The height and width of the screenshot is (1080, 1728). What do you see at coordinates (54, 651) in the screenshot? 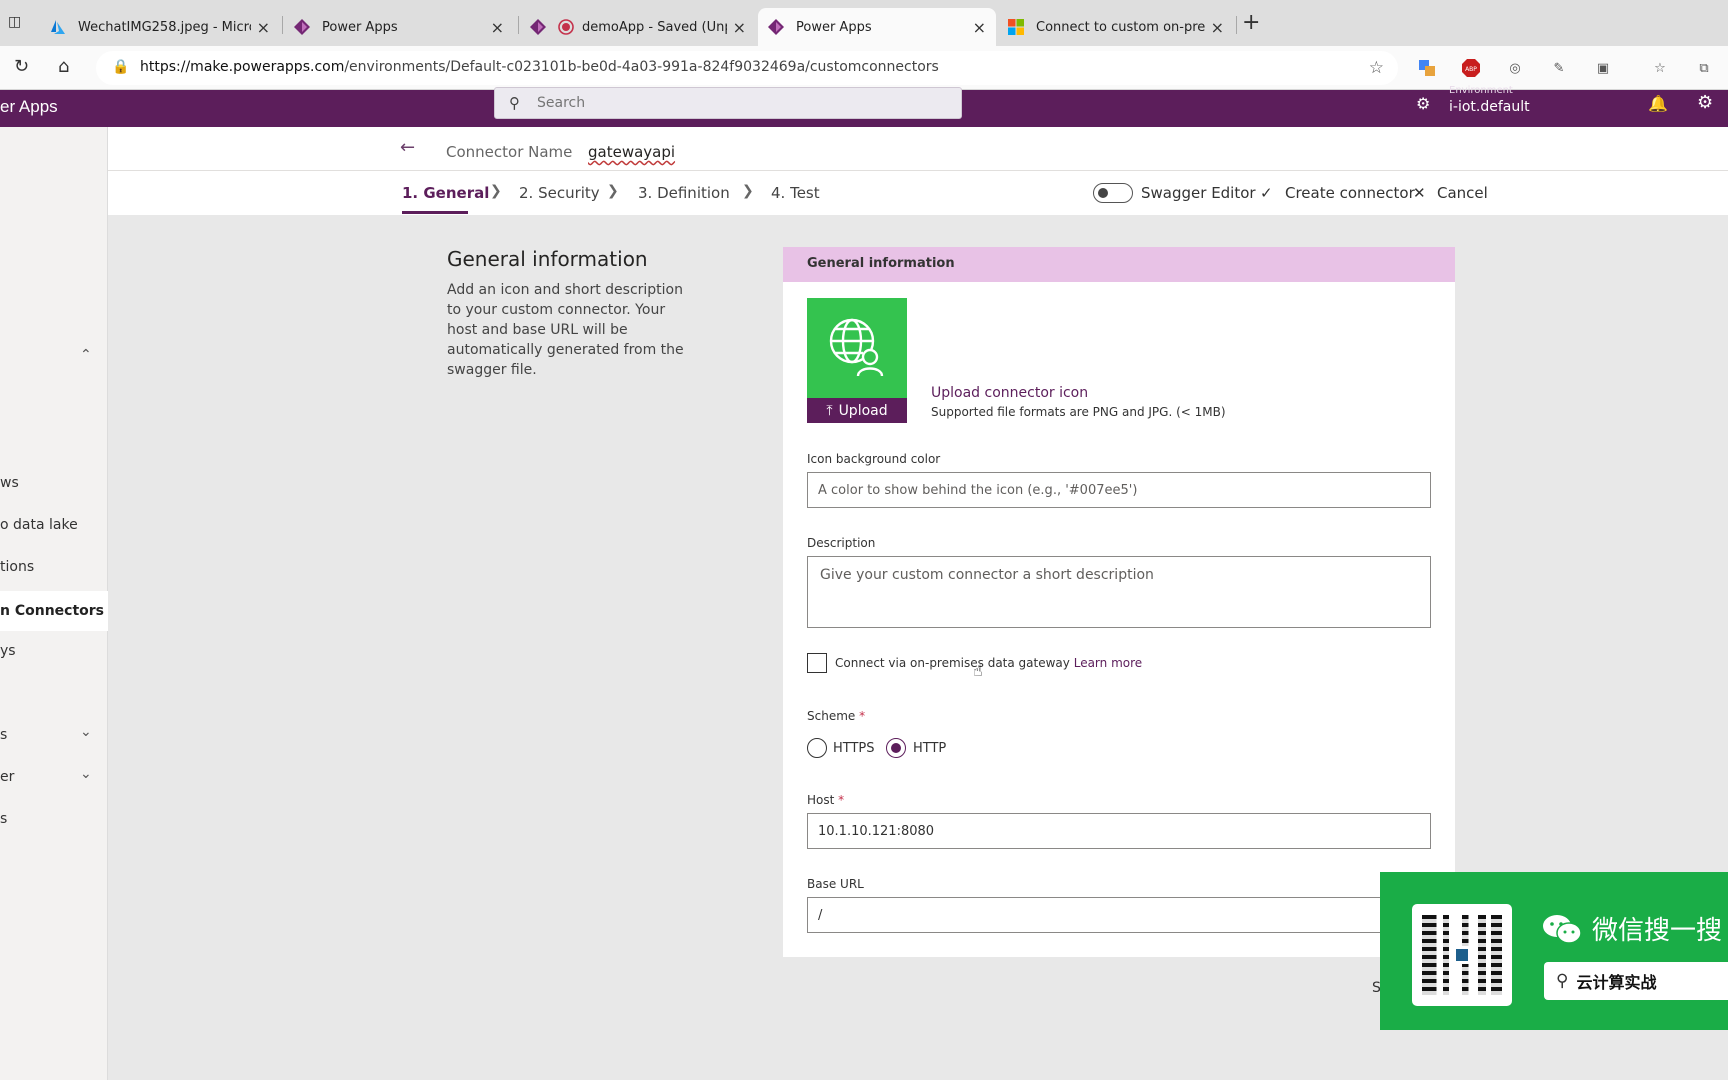
I see `sidebar-item-gateways: ys` at bounding box center [54, 651].